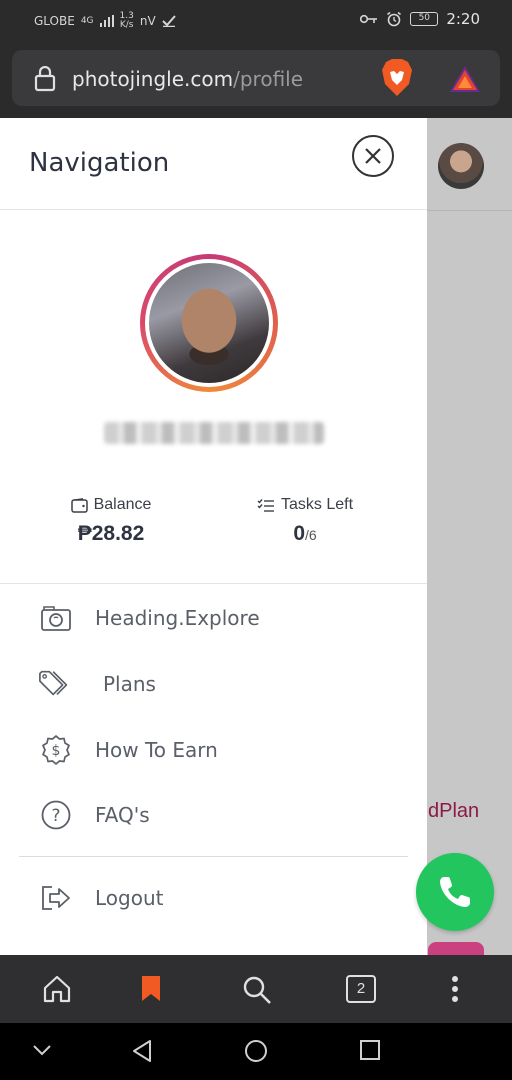 Image resolution: width=512 pixels, height=1080 pixels. I want to click on wallet-icon, so click(79, 505).